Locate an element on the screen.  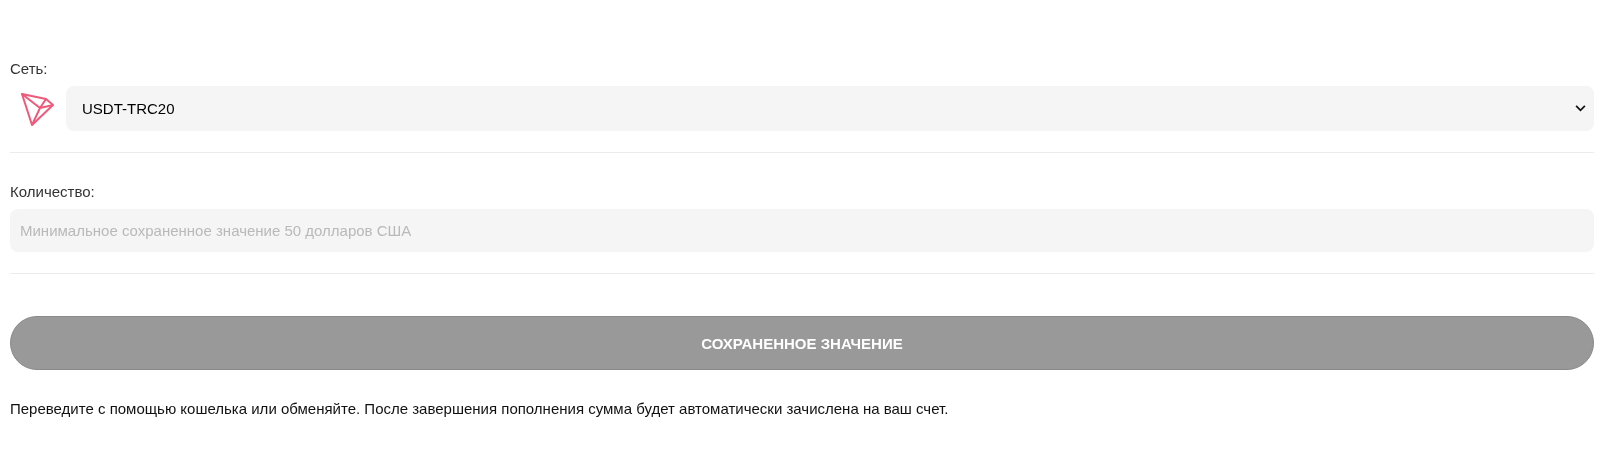
field-label: Сеть: is located at coordinates (29, 68).